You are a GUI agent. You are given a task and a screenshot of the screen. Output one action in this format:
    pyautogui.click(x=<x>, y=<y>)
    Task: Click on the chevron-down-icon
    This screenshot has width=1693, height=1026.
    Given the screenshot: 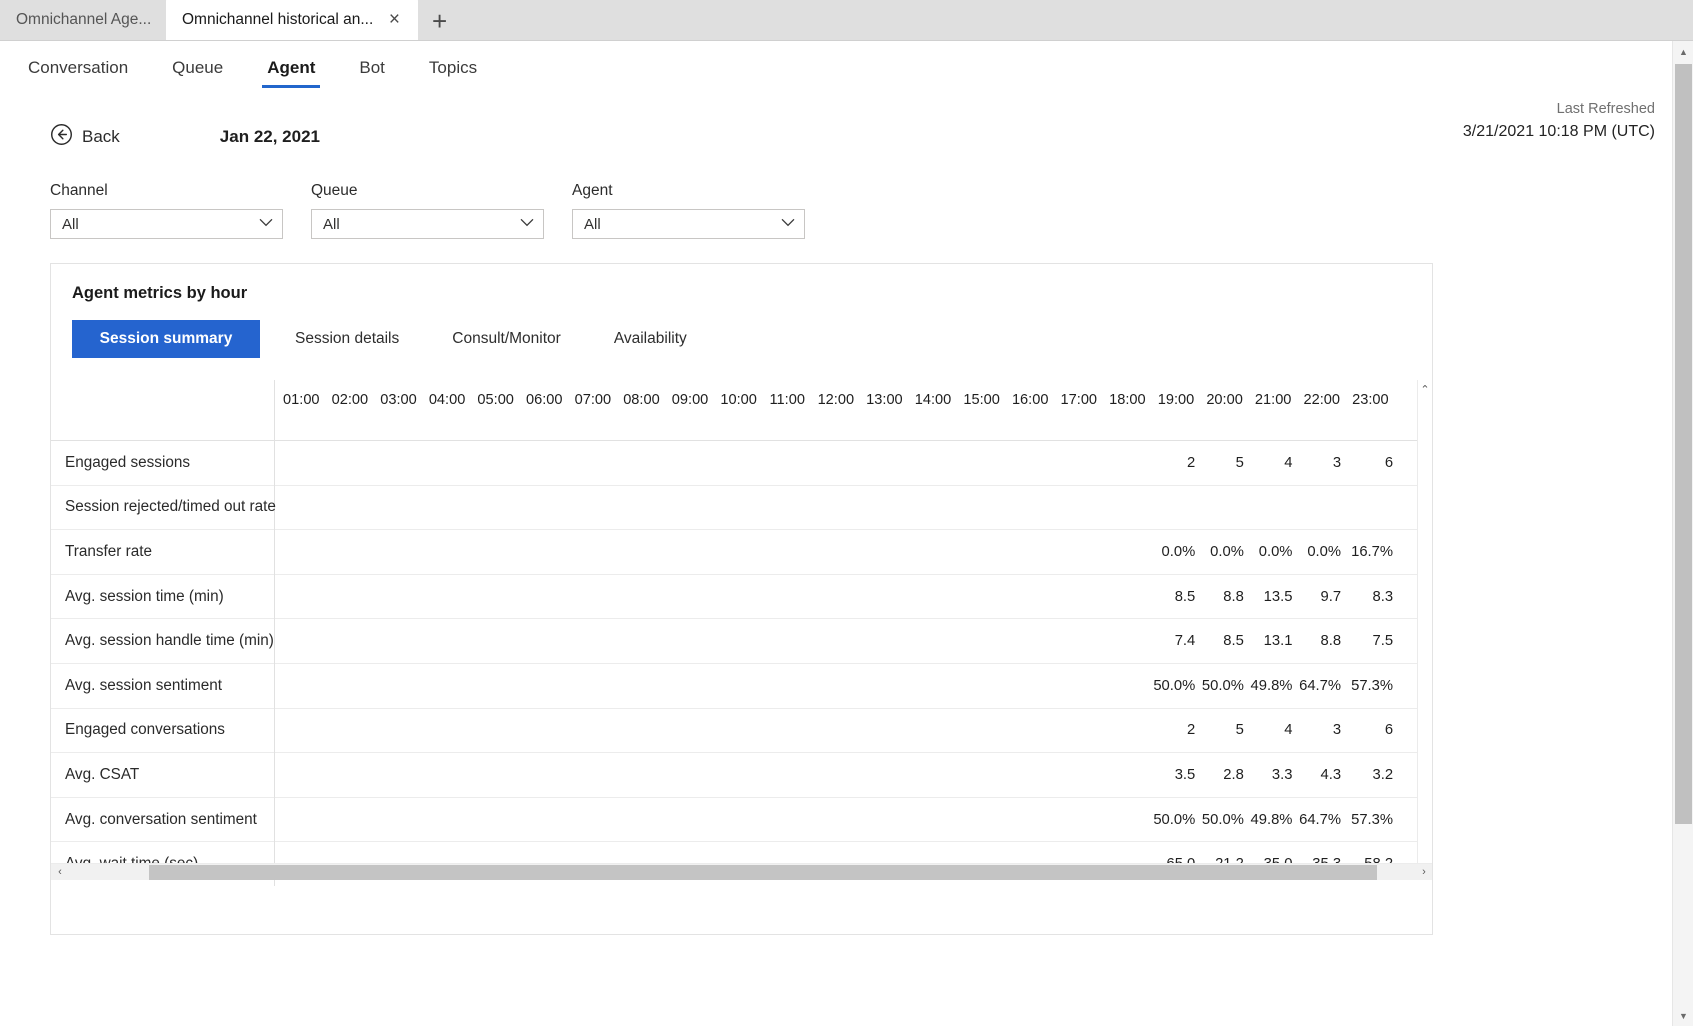 What is the action you would take?
    pyautogui.click(x=788, y=224)
    